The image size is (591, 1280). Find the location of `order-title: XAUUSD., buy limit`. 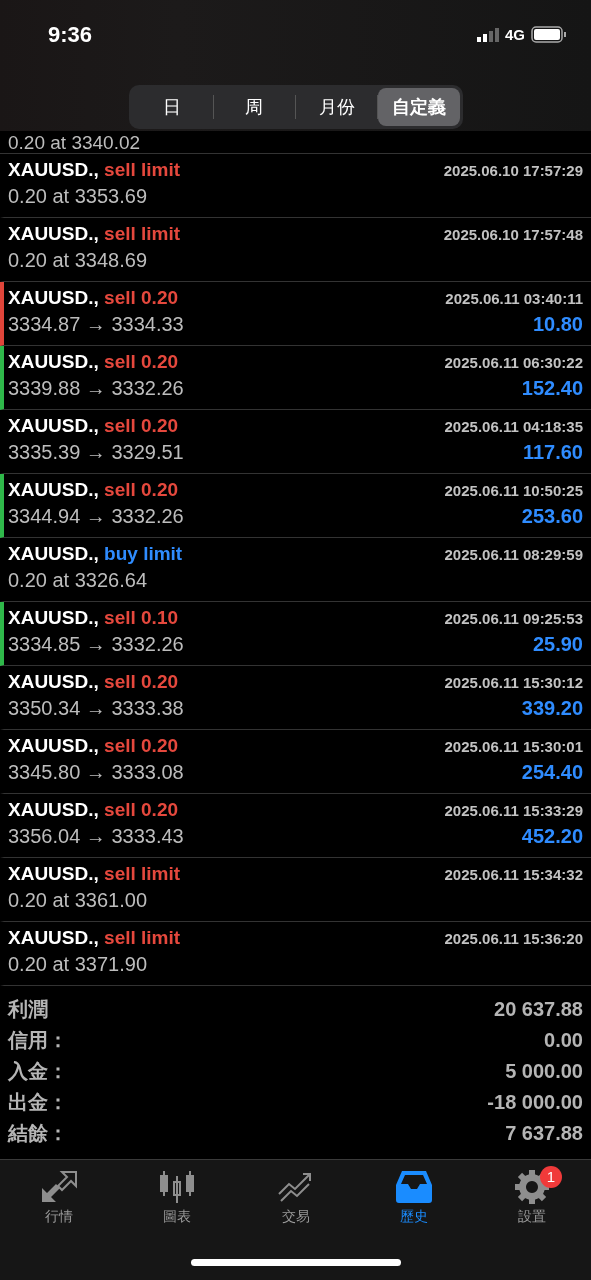

order-title: XAUUSD., buy limit is located at coordinates (95, 554).